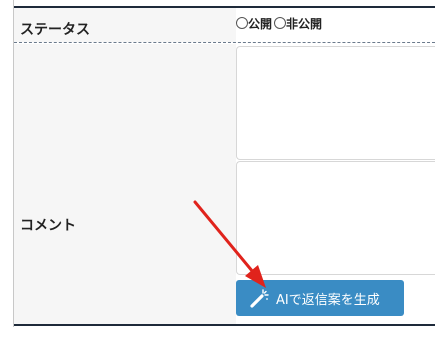 The image size is (435, 343). I want to click on row-divider, so click(224, 42).